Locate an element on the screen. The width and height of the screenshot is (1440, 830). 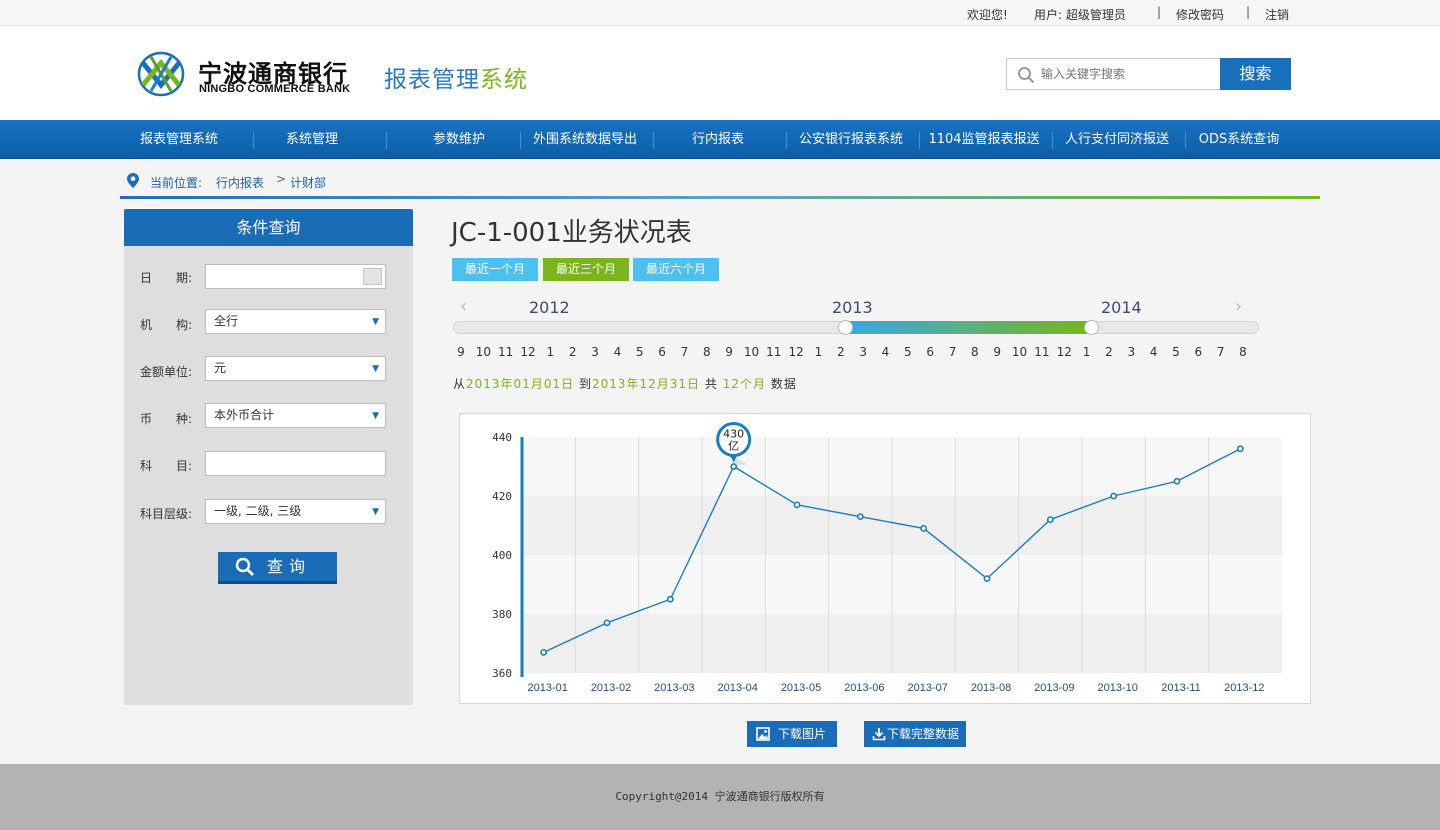
timeline-month-tick: 2 is located at coordinates (572, 352).